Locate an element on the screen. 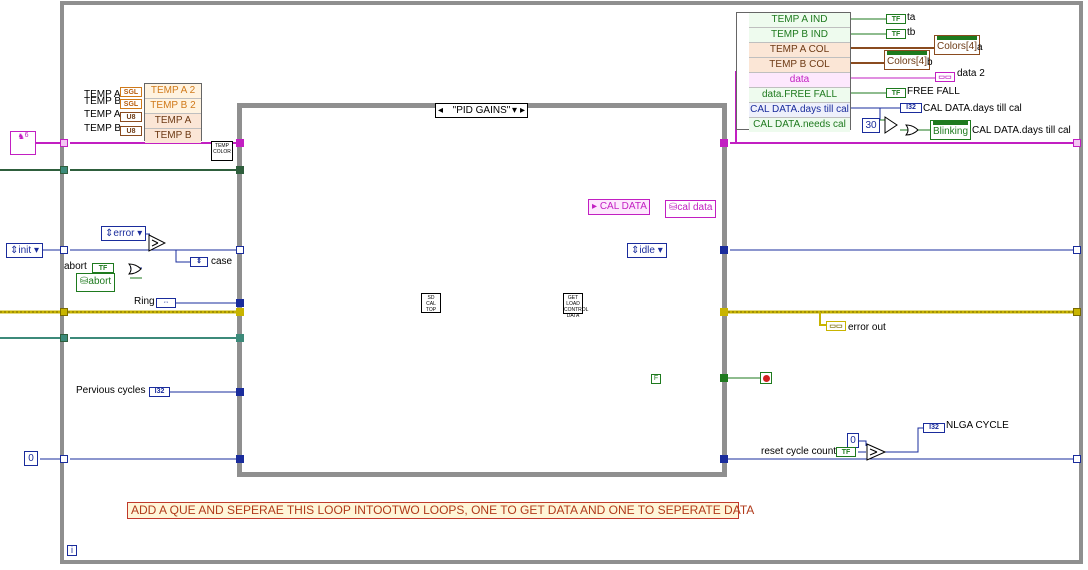 The height and width of the screenshot is (570, 1088). pervious-cycles-terminal: I32 is located at coordinates (159, 392).